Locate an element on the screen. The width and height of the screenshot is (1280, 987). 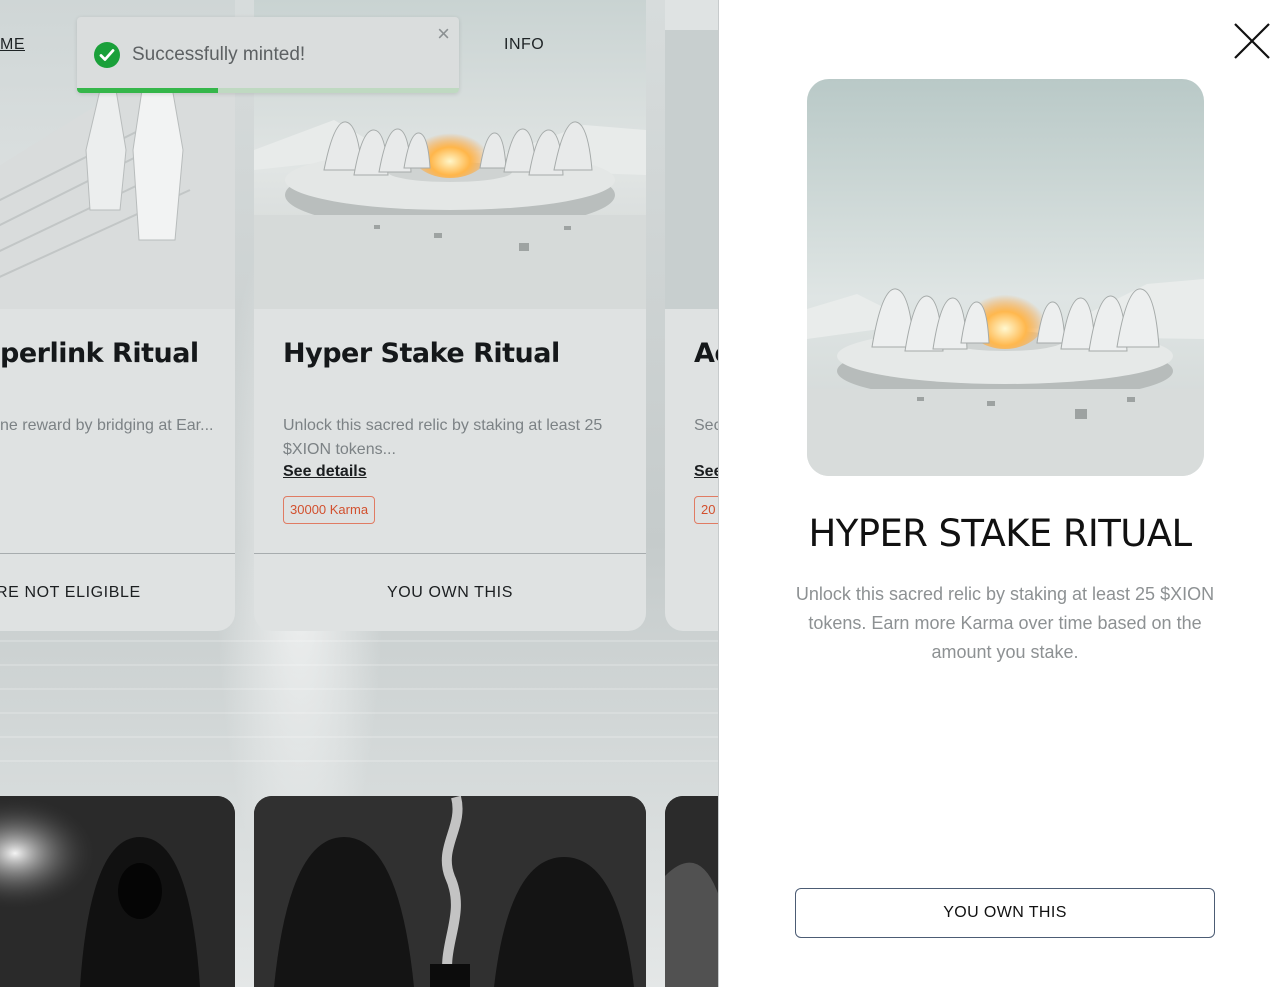
success-toast: Successfully minted! × is located at coordinates (268, 55).